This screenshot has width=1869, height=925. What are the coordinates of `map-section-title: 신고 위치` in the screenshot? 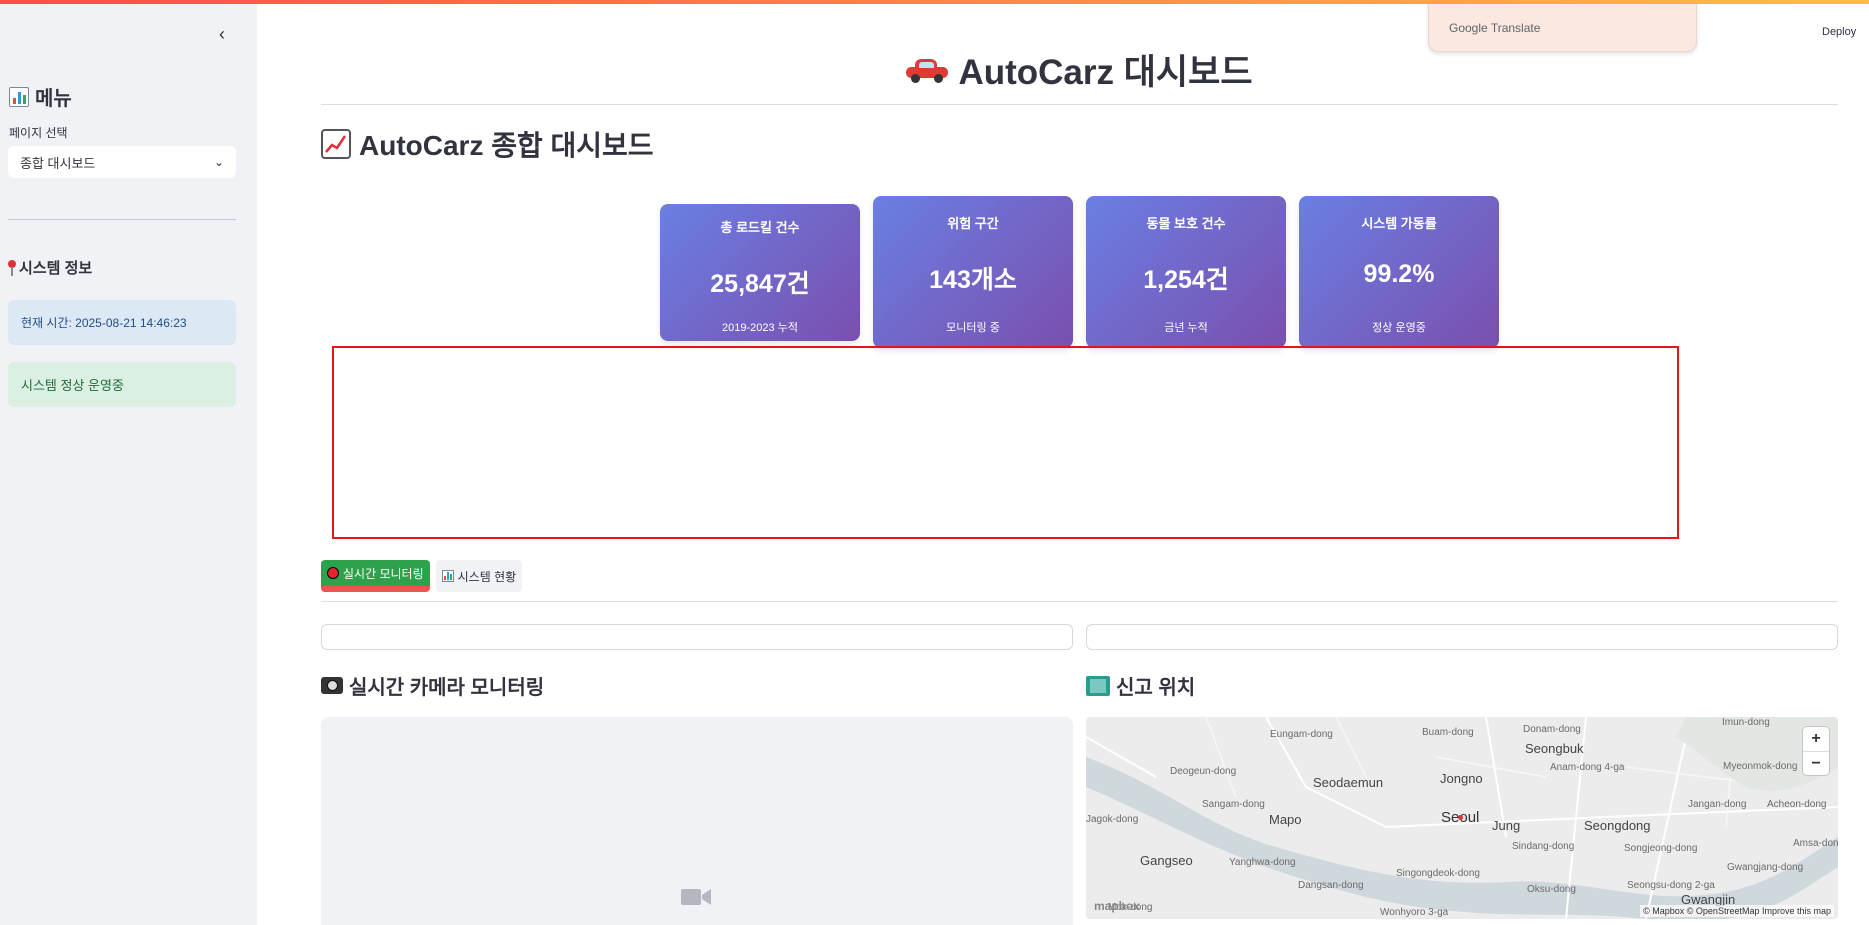 It's located at (1140, 685).